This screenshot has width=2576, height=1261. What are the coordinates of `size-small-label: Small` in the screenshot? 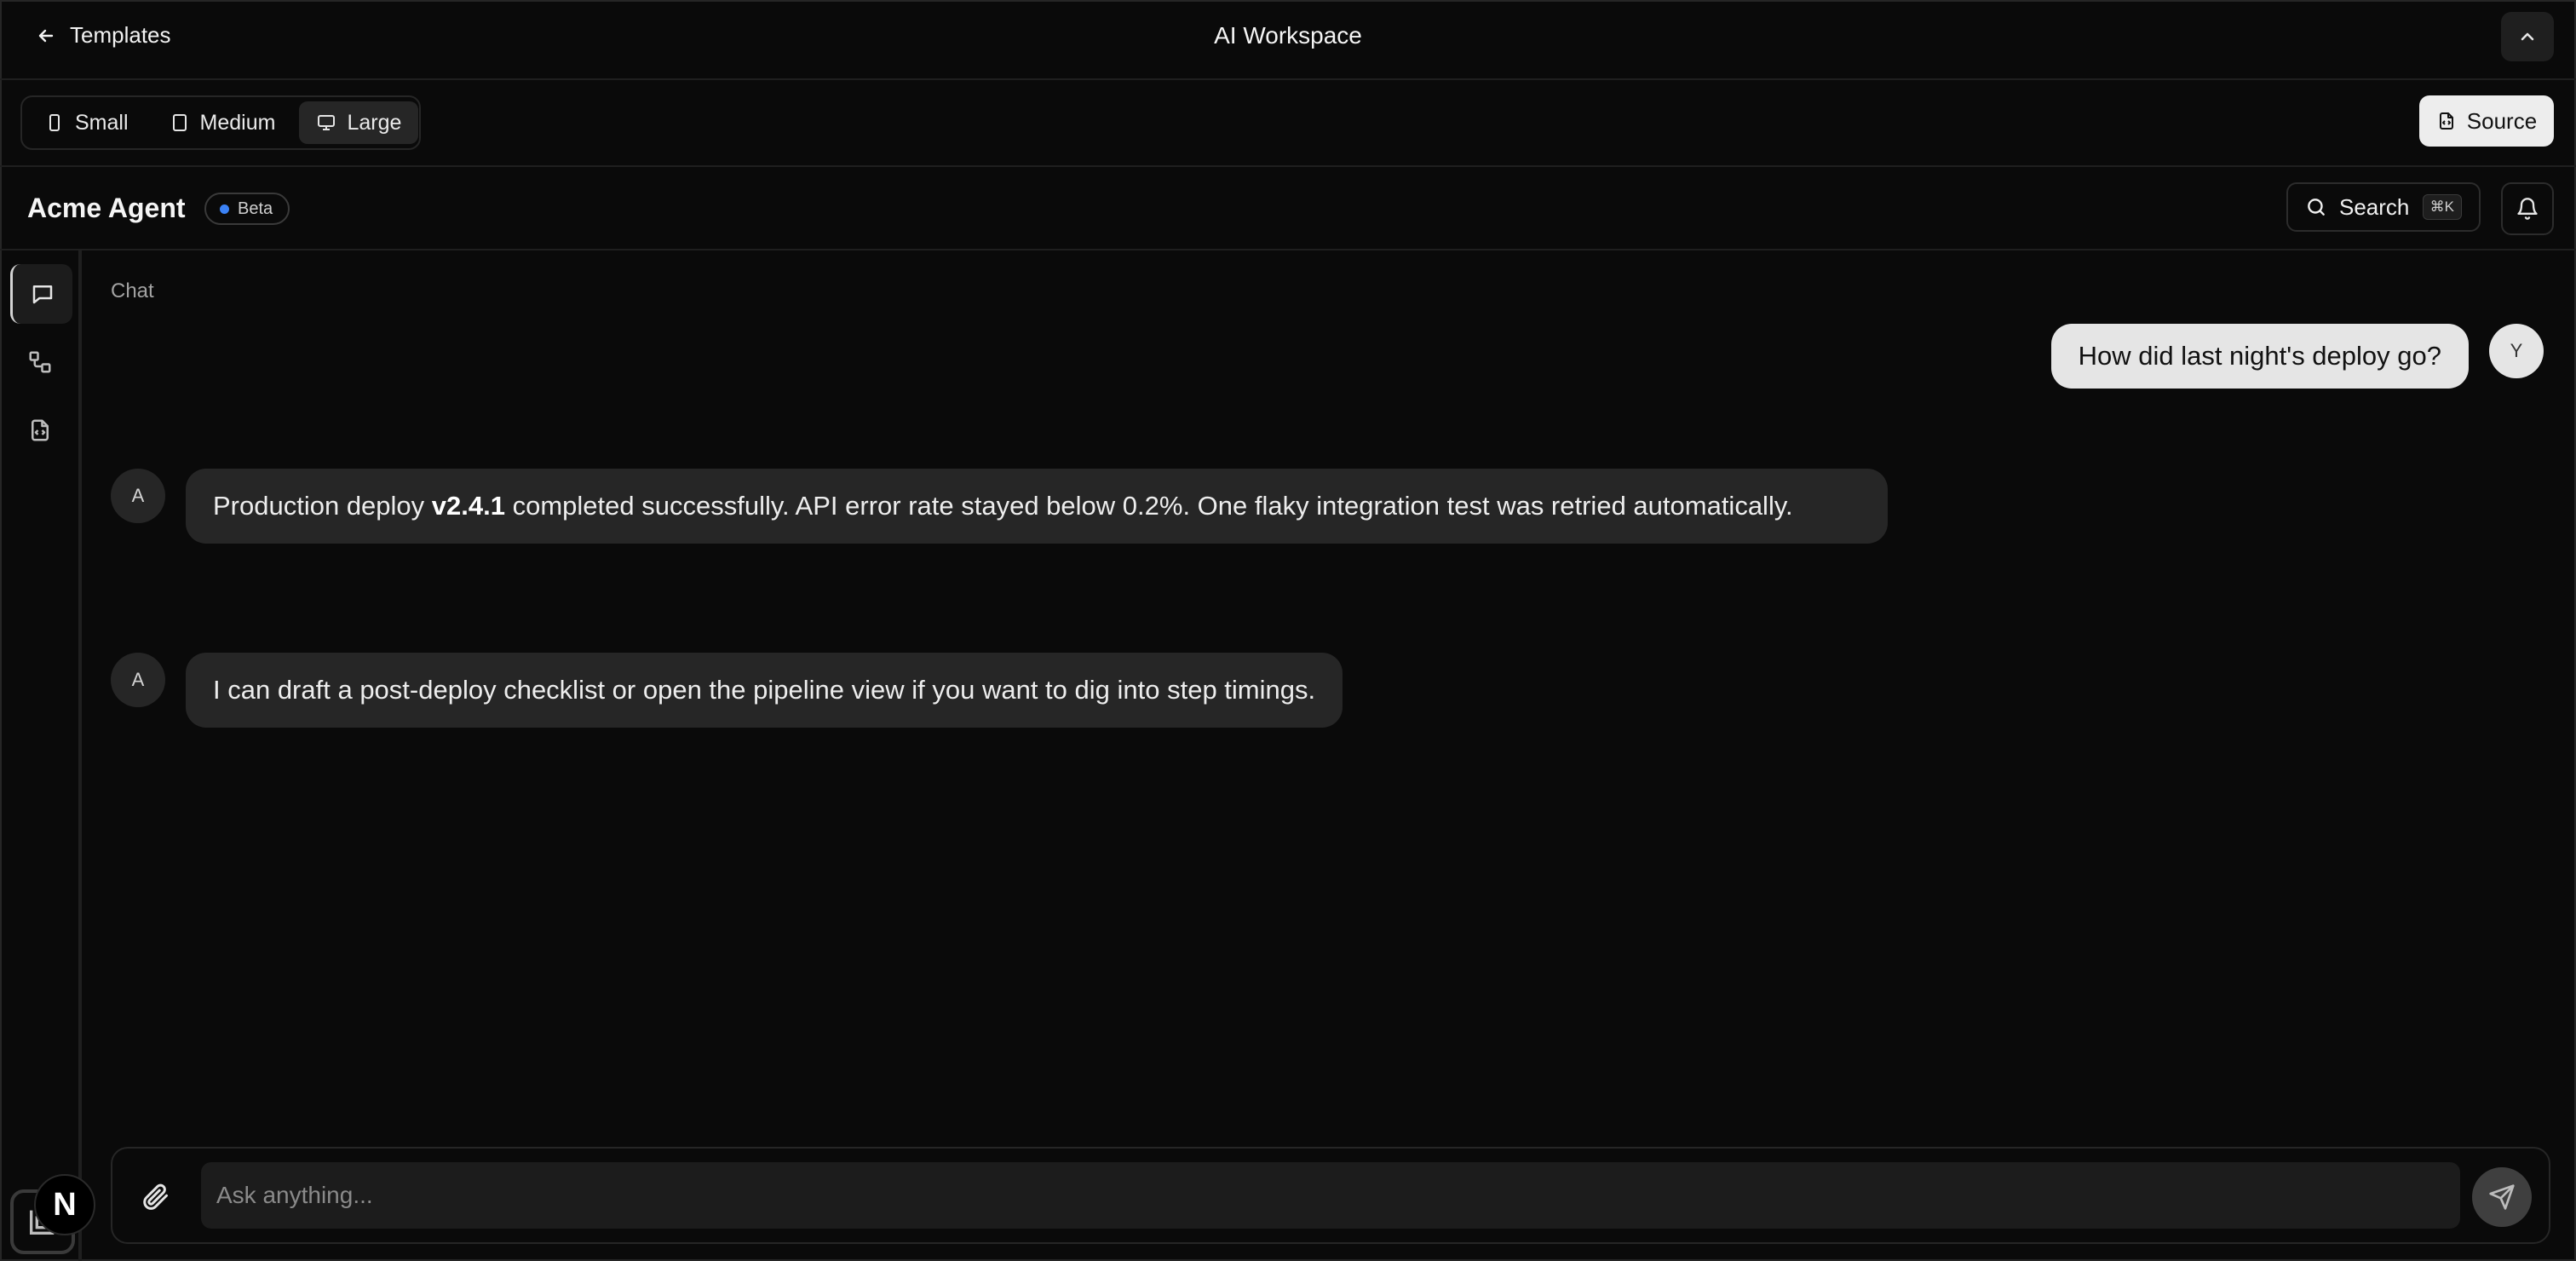 It's located at (102, 123).